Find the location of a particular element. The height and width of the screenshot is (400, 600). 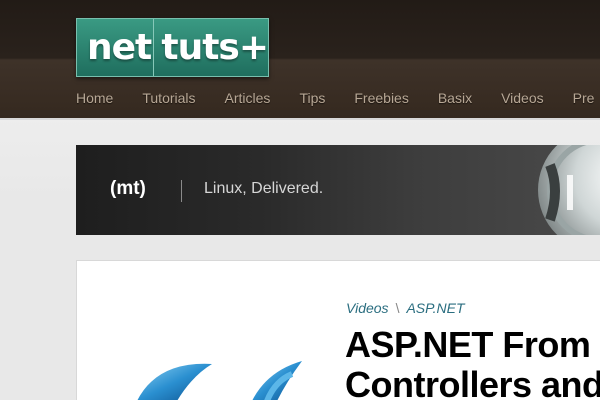

breadcrumb: Videos \ ASP.NET is located at coordinates (405, 308).